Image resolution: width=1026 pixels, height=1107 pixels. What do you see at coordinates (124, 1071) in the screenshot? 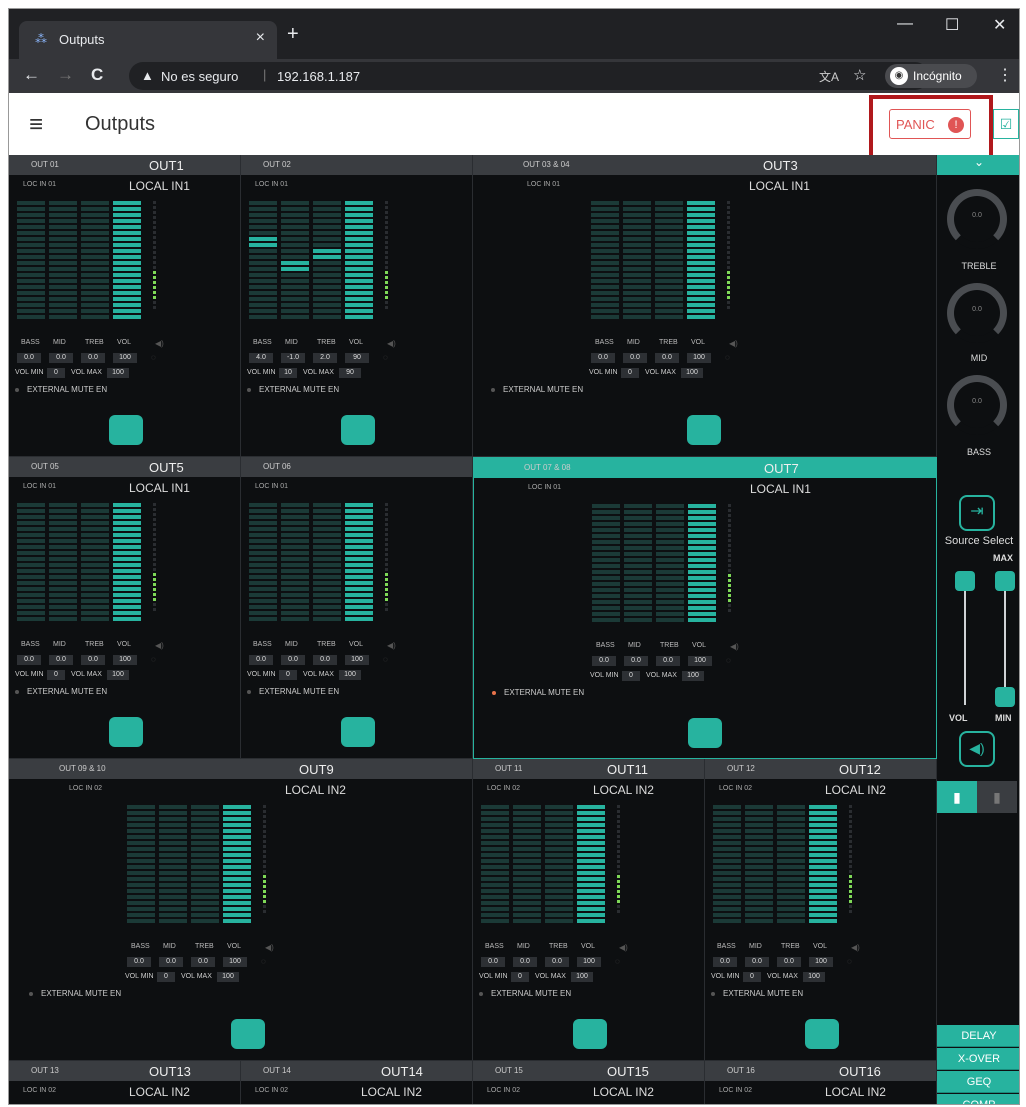
I see `output-header: OUT 13 OUT13` at bounding box center [124, 1071].